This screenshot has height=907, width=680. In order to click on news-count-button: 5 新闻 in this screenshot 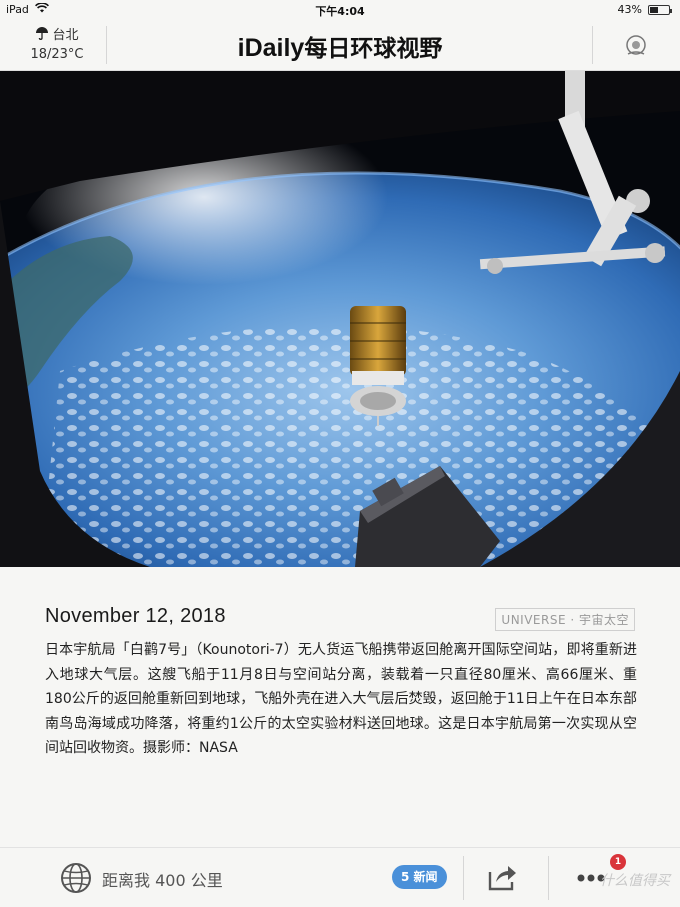, I will do `click(419, 877)`.